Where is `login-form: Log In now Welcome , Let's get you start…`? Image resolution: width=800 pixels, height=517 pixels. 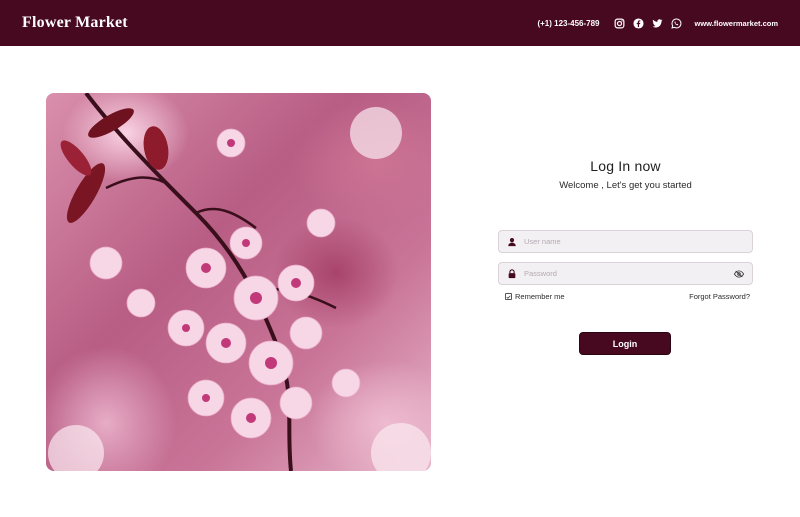 login-form: Log In now Welcome , Let's get you start… is located at coordinates (625, 256).